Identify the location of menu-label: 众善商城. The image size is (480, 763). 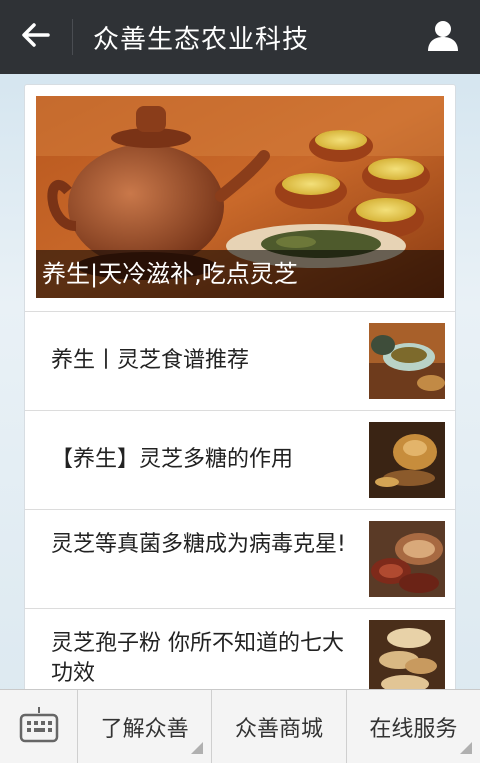
(278, 729).